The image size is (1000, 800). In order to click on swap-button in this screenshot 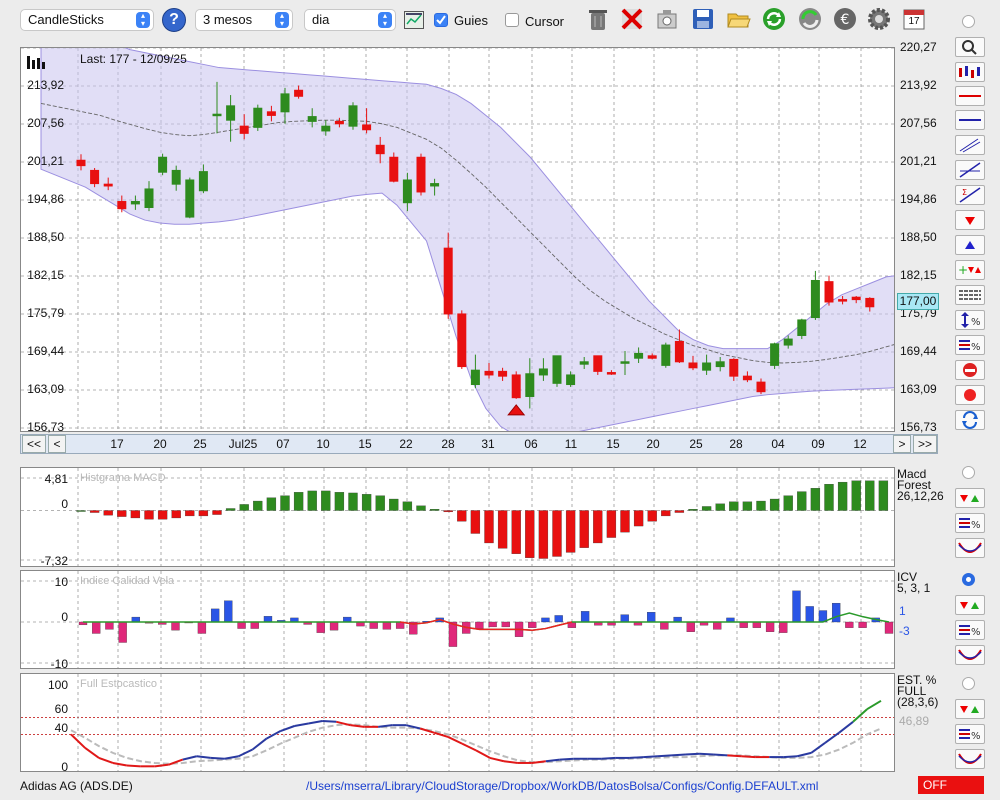, I will do `click(970, 420)`.